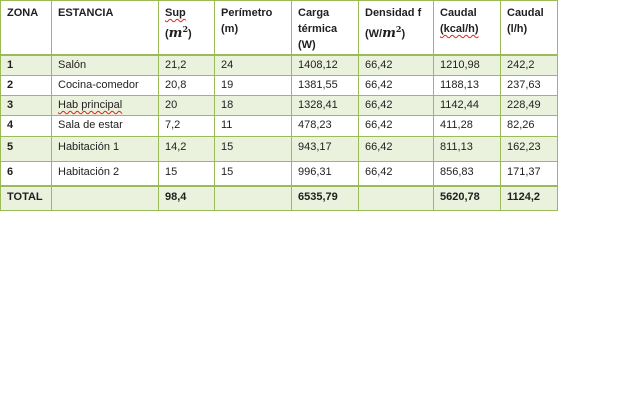 This screenshot has width=640, height=400. What do you see at coordinates (105, 28) in the screenshot?
I see `header-estancia: ESTANCIA` at bounding box center [105, 28].